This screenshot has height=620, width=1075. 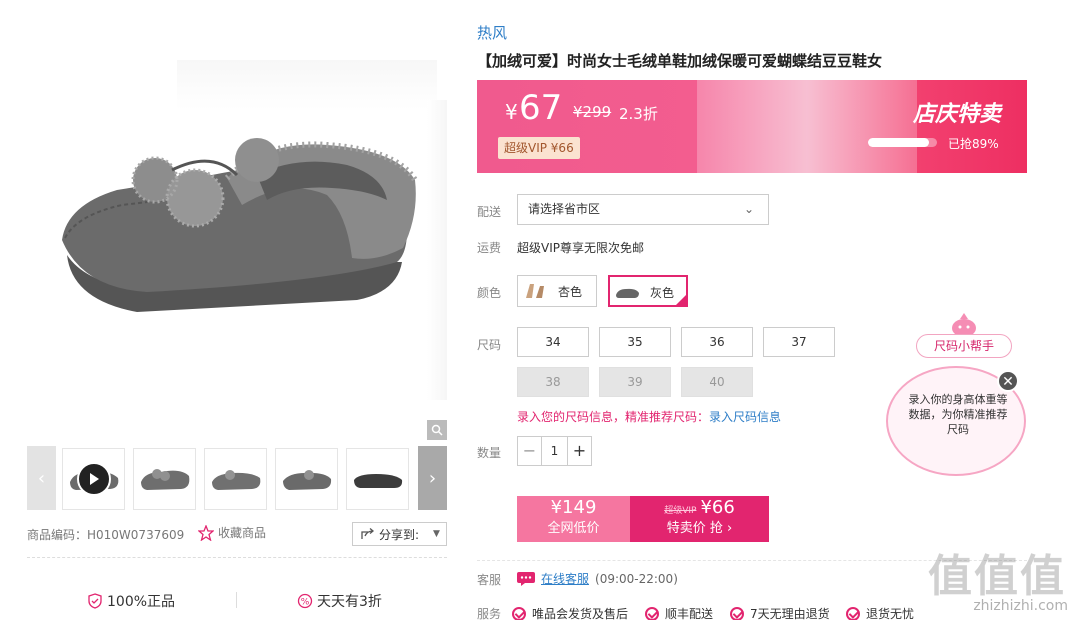 I want to click on service-item: 7天无理由退货, so click(x=780, y=612).